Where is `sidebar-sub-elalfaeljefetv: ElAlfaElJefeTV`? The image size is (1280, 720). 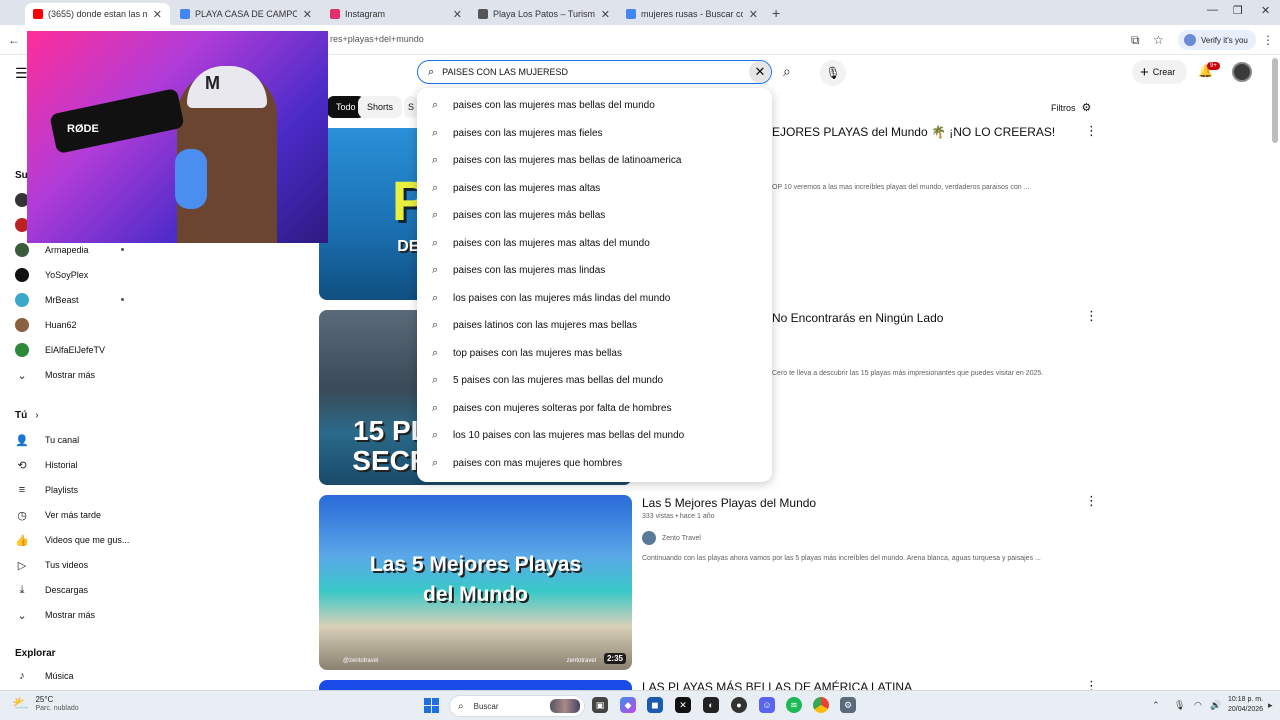 sidebar-sub-elalfaeljefetv: ElAlfaElJefeTV is located at coordinates (80, 350).